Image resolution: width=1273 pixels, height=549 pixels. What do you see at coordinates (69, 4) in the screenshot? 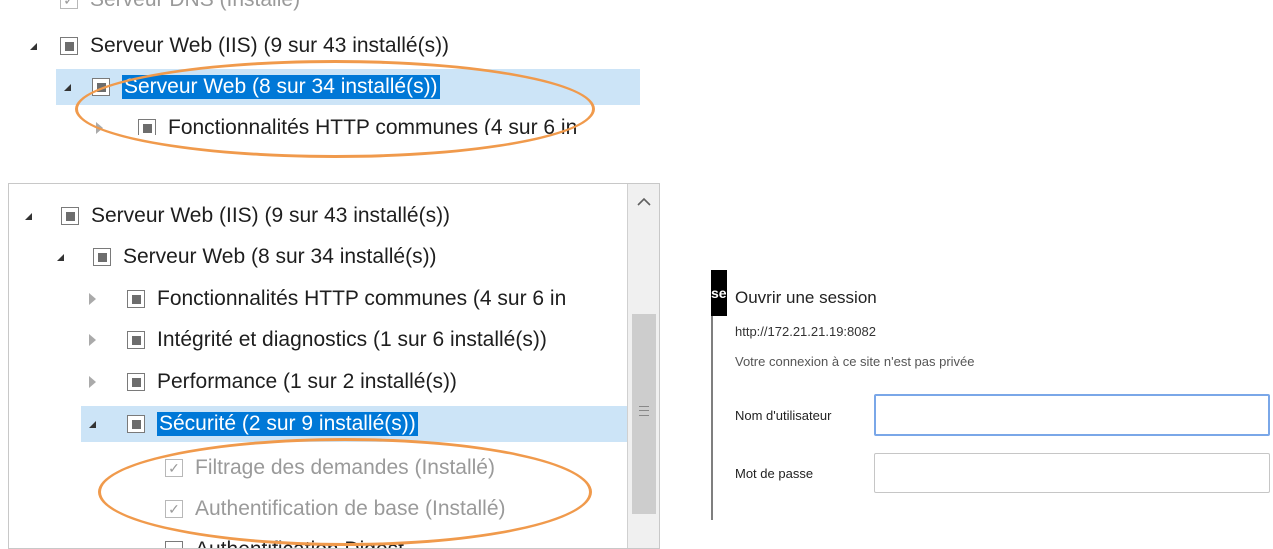
I see `checkbox-checked-icon: ✓` at bounding box center [69, 4].